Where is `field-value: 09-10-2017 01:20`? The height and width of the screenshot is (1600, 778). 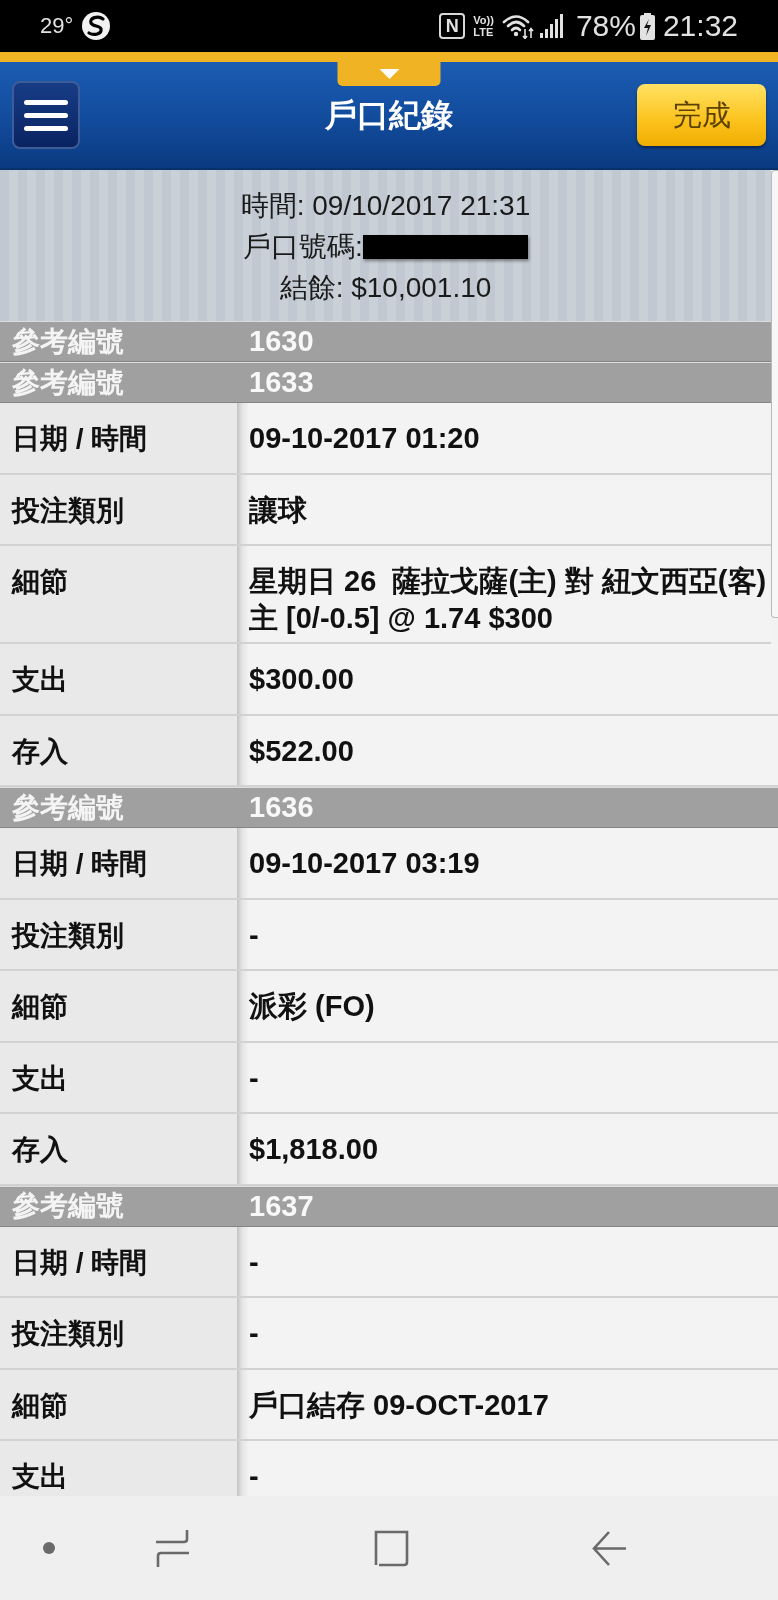
field-value: 09-10-2017 01:20 is located at coordinates (364, 438).